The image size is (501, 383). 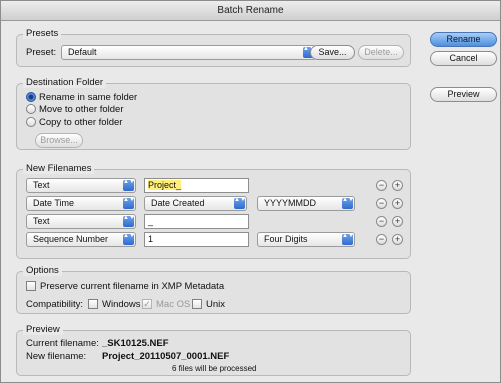 I want to click on filename-row-4-number-value: 1, so click(x=151, y=239).